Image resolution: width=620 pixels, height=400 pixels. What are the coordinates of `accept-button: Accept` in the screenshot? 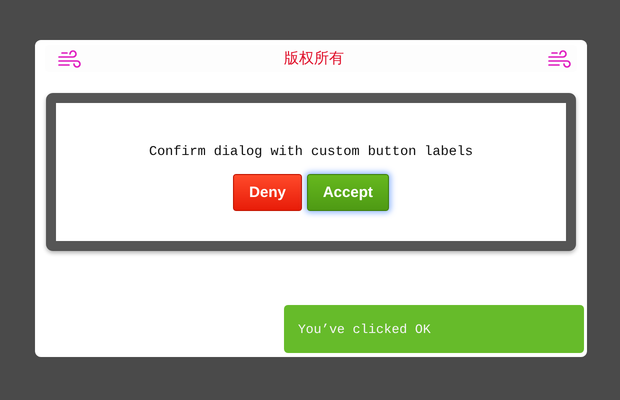 It's located at (347, 192).